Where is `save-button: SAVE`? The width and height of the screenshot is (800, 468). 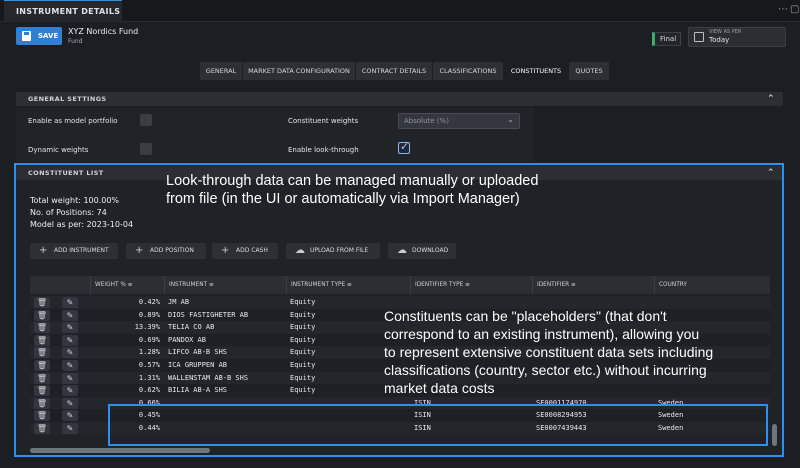
save-button: SAVE is located at coordinates (39, 36).